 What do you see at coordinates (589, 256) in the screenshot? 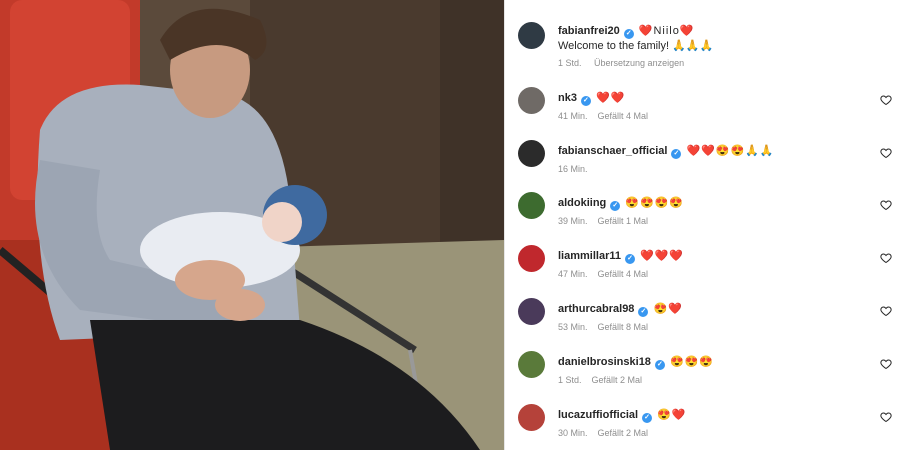
I see `comment-username: liammillar11` at bounding box center [589, 256].